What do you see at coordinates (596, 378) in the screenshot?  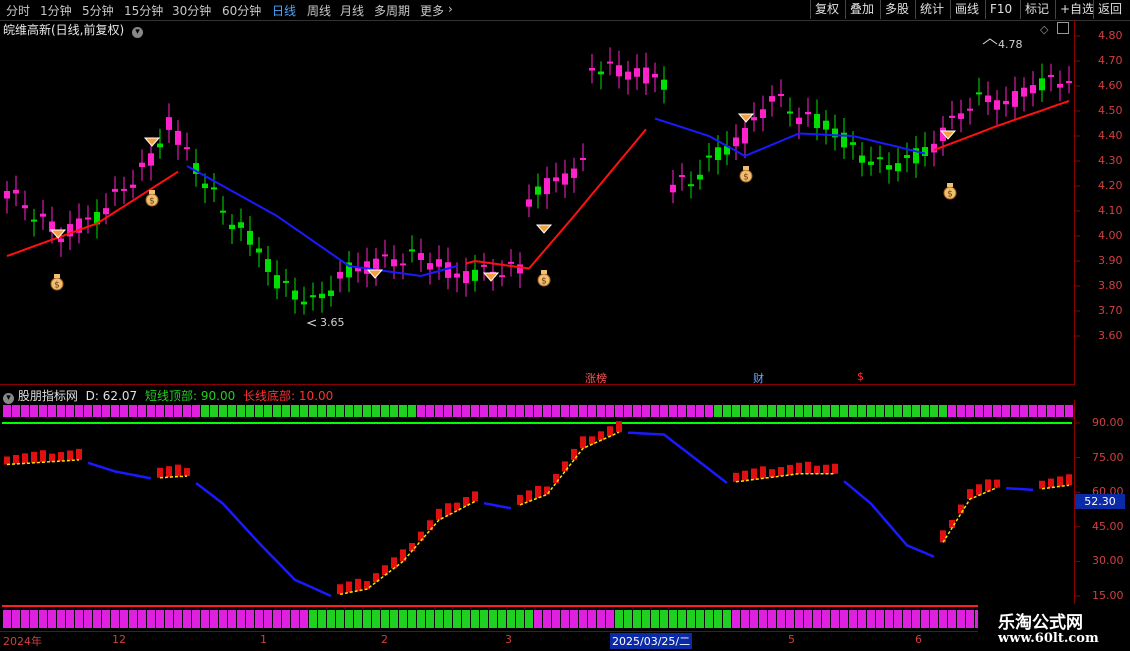 I see `event-zhangbang: 涨榜` at bounding box center [596, 378].